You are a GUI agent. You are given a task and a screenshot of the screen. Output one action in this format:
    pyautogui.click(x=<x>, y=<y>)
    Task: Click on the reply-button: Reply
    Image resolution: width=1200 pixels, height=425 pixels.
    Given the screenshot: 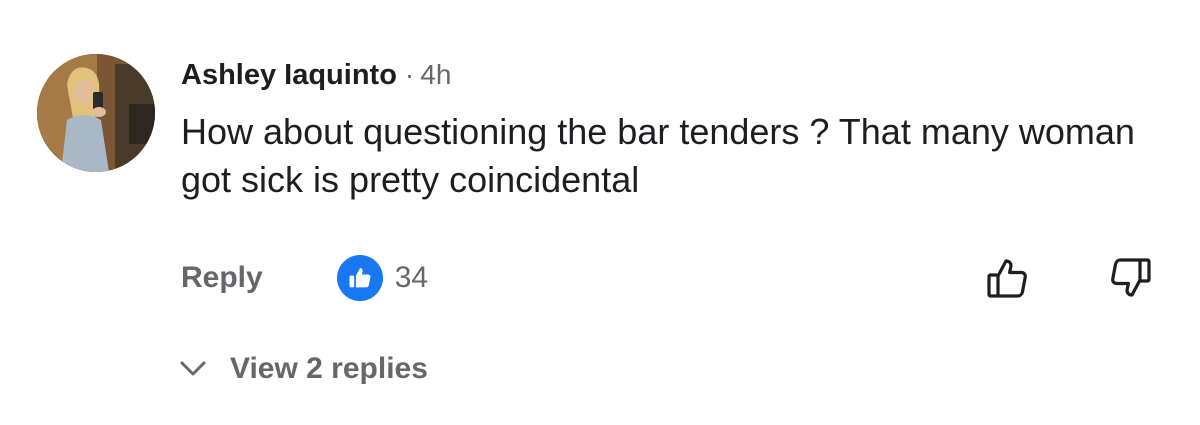 What is the action you would take?
    pyautogui.click(x=222, y=278)
    